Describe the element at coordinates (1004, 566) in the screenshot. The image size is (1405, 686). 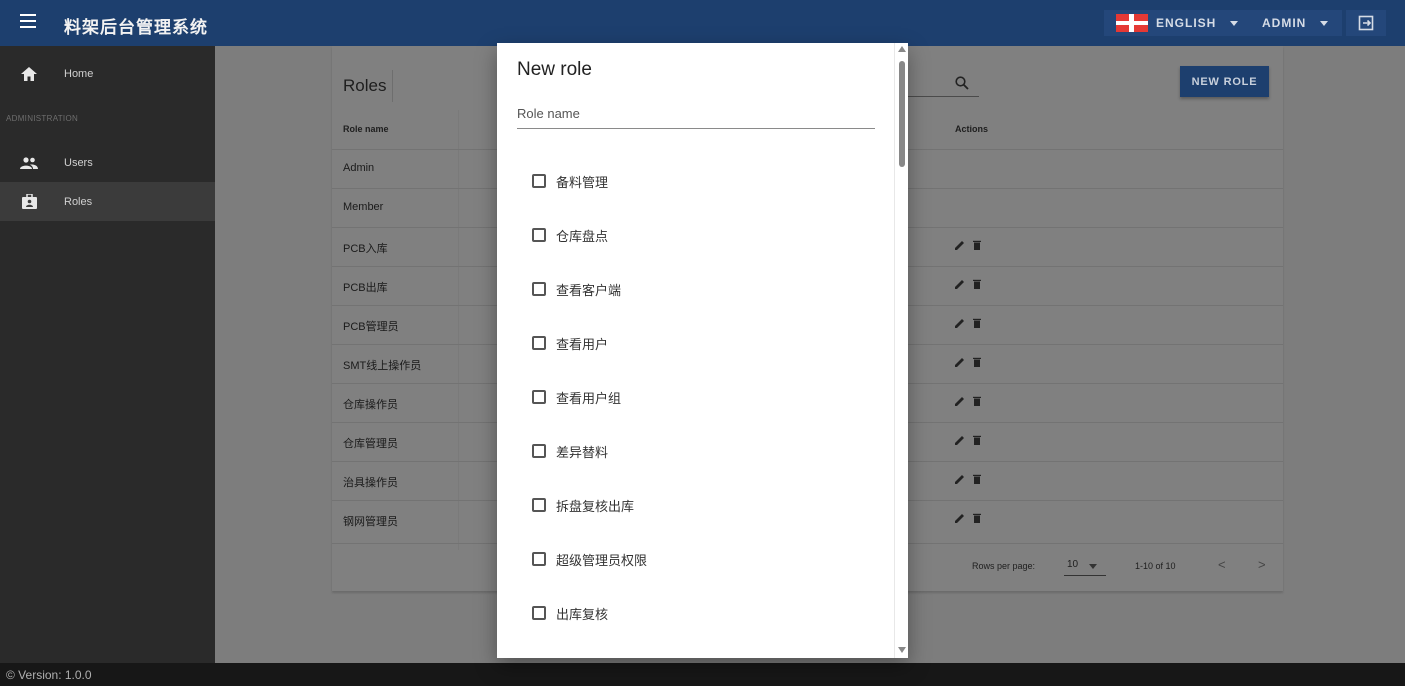
I see `rows-per-page-label: Rows per page:` at that location.